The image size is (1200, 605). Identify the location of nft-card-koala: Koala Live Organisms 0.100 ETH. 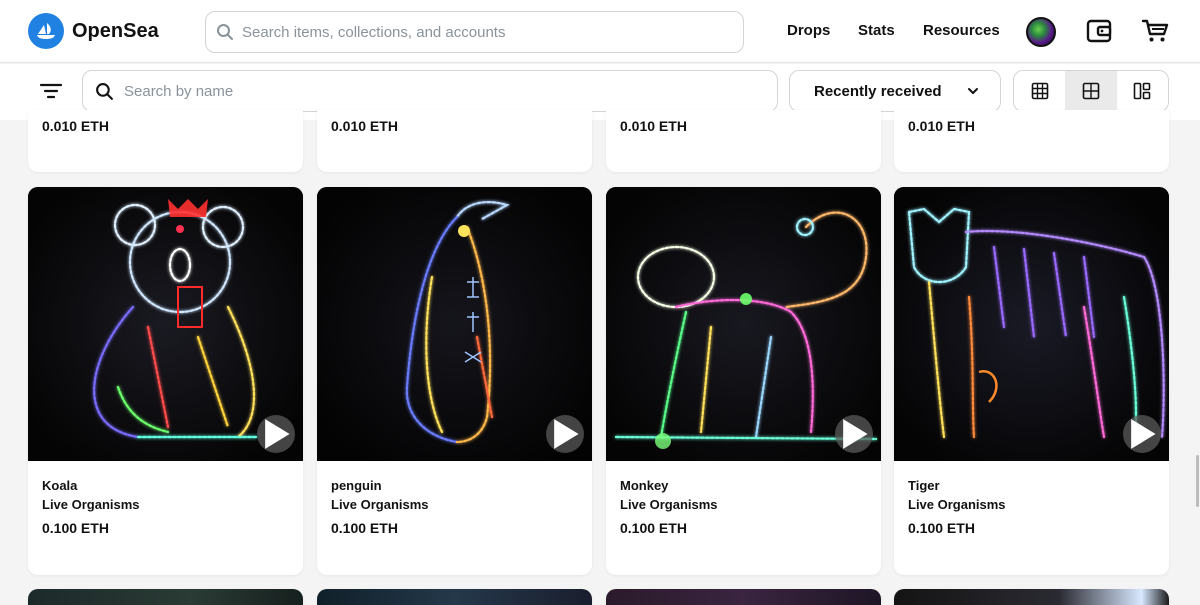
(165, 381).